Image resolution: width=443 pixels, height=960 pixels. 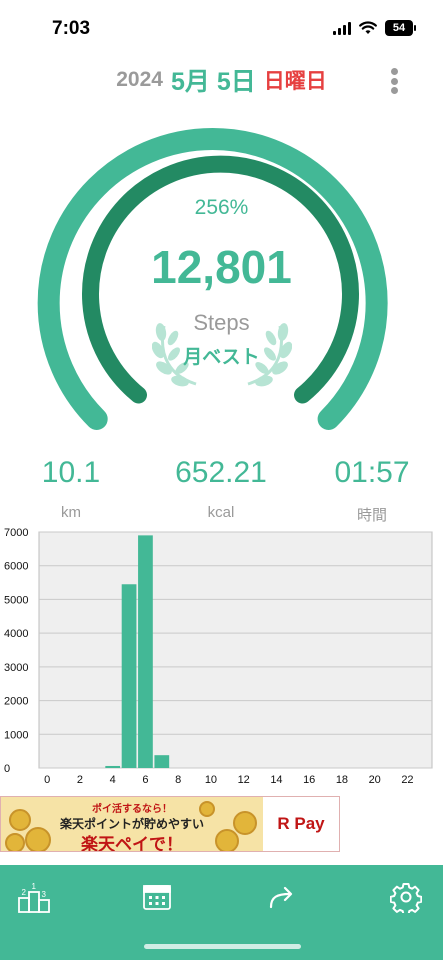 What do you see at coordinates (221, 29) in the screenshot?
I see `status-bar: 7:03 54` at bounding box center [221, 29].